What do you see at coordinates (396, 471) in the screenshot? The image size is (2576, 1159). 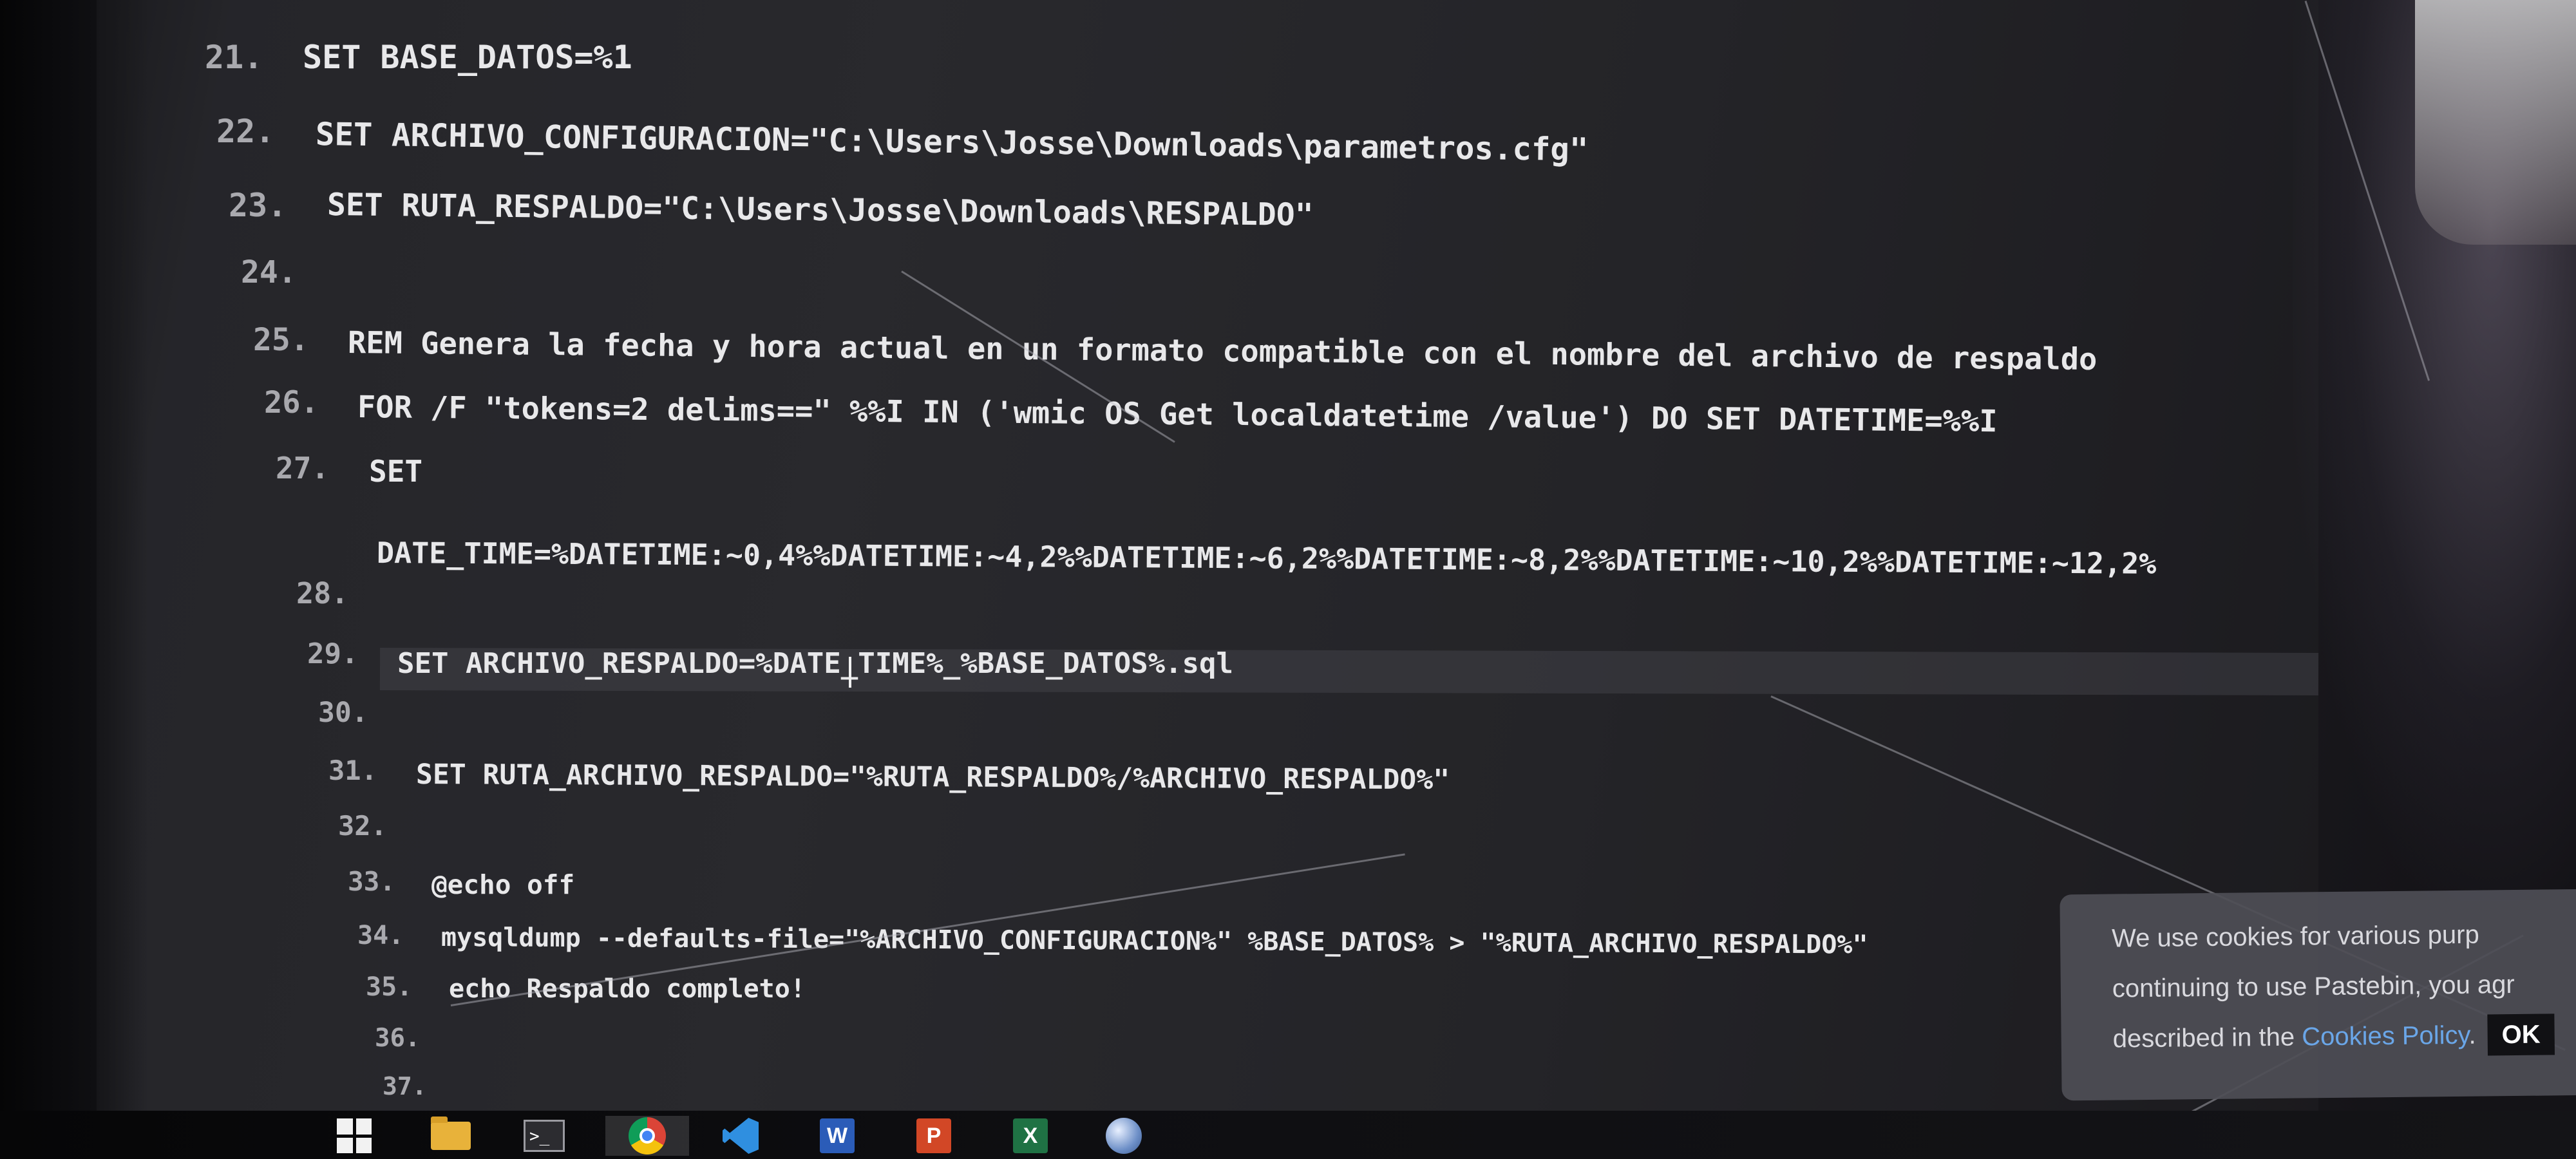 I see `code-line: SET` at bounding box center [396, 471].